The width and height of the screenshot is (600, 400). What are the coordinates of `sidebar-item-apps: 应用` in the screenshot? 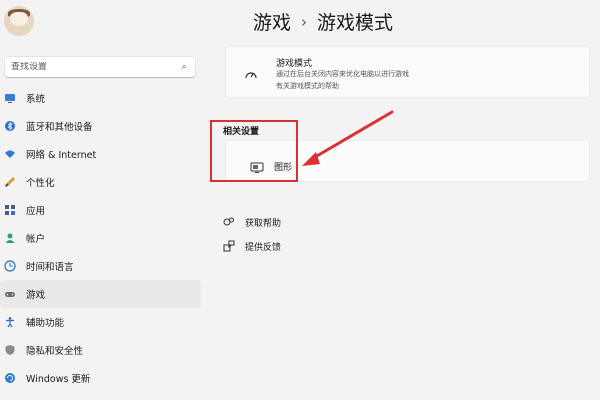 It's located at (100, 210).